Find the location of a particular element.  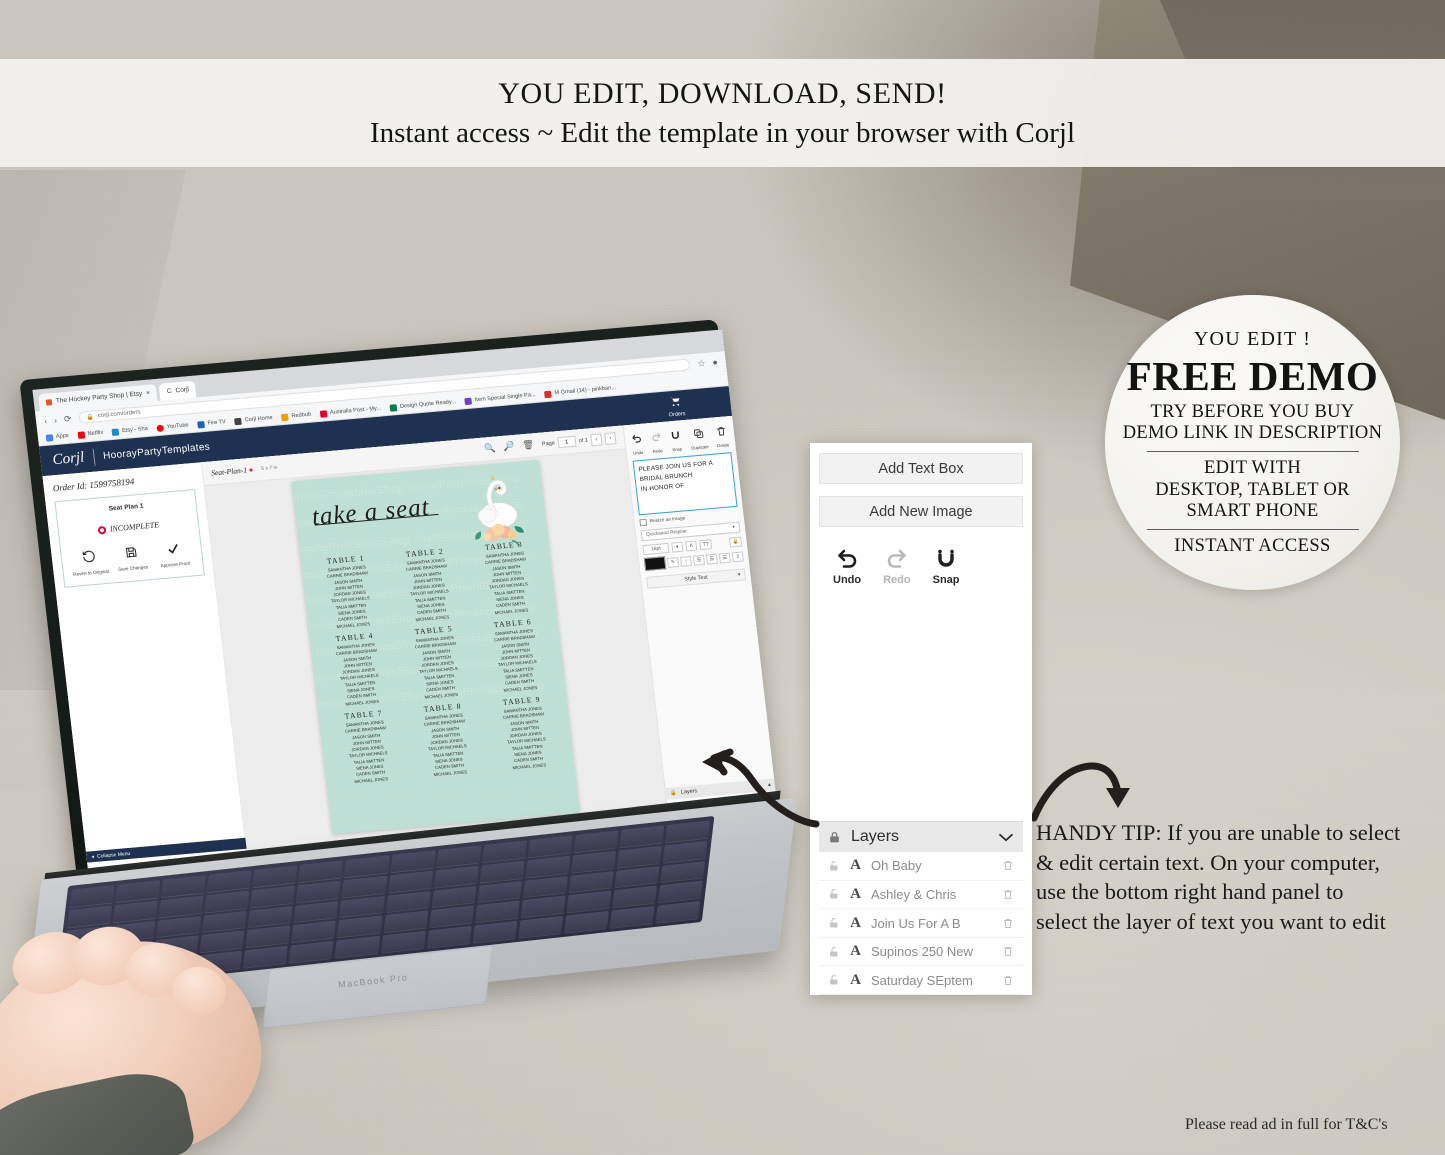

favicon-icon is located at coordinates (49, 402).